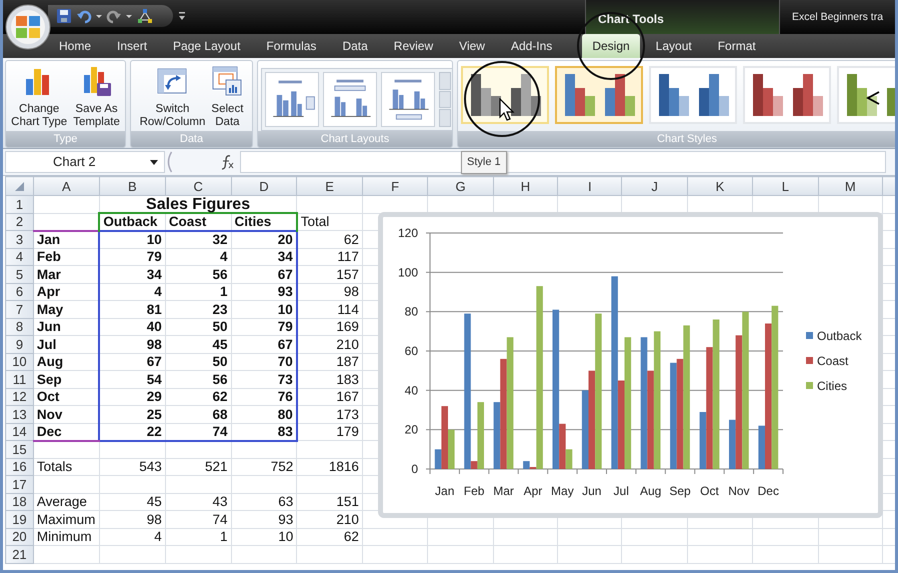 The height and width of the screenshot is (573, 898). I want to click on axis-label: 40, so click(411, 390).